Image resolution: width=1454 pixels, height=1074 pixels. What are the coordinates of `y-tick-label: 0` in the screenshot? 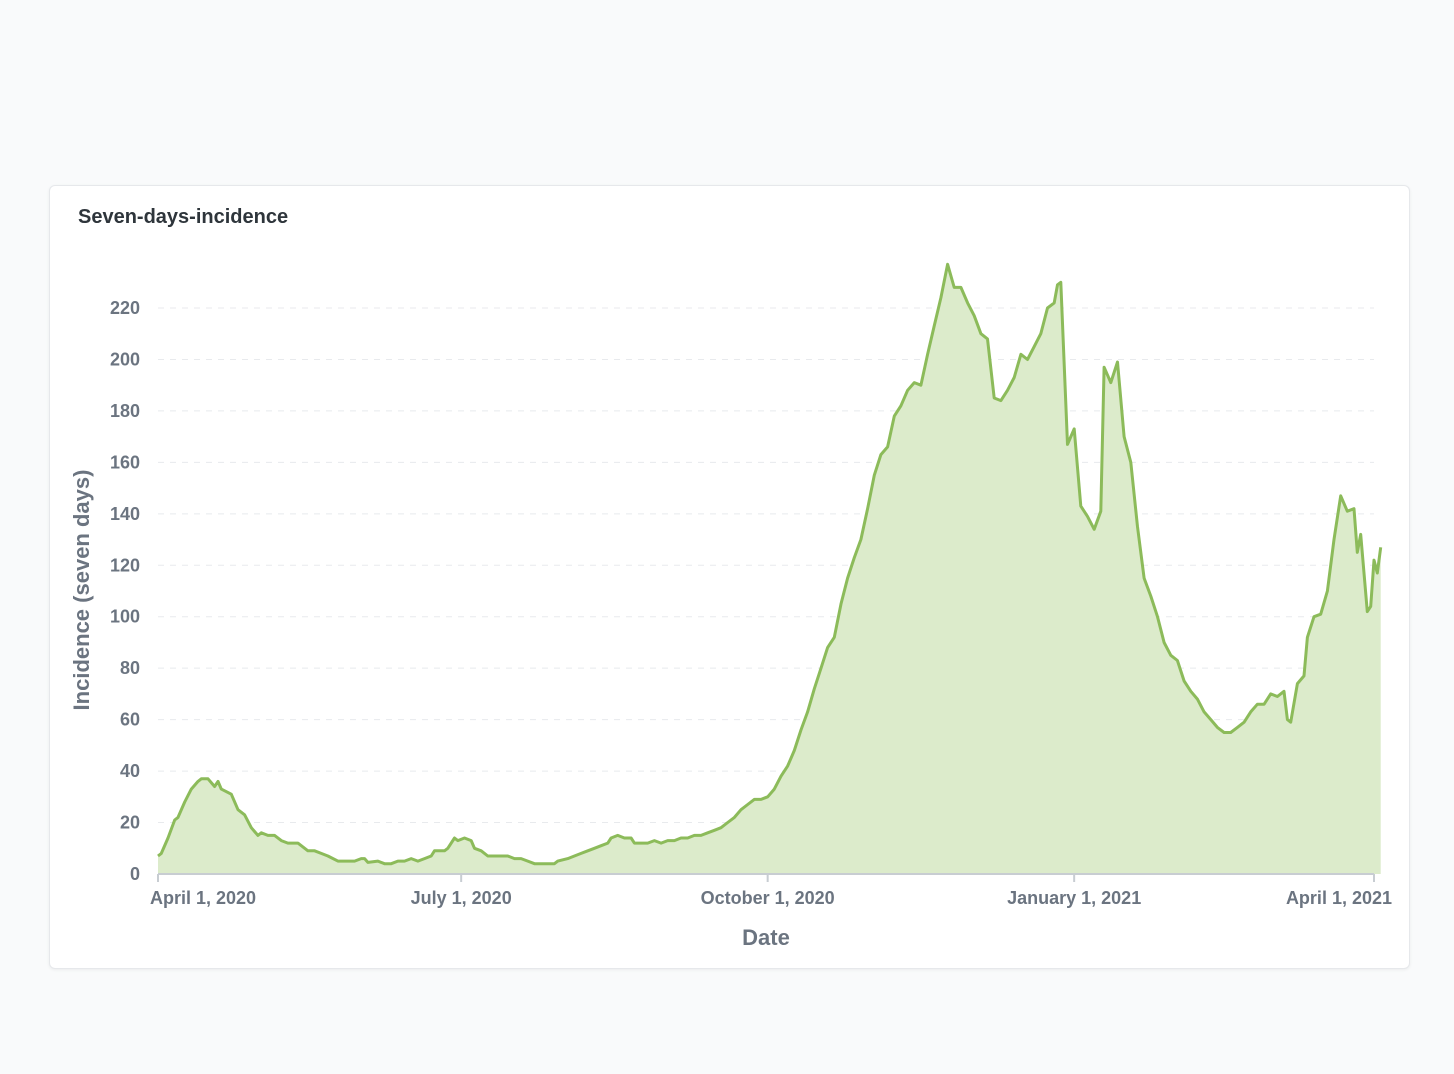 It's located at (135, 874).